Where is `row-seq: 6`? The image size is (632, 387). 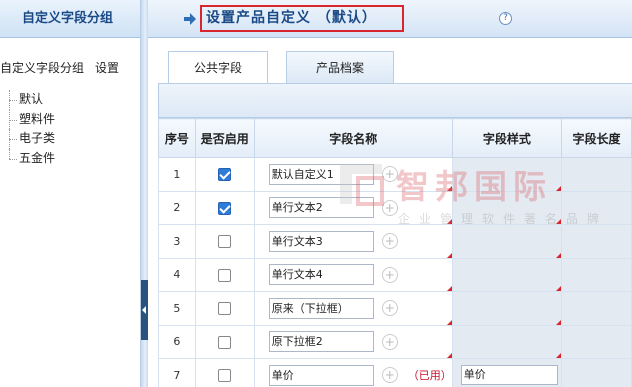 row-seq: 6 is located at coordinates (177, 341).